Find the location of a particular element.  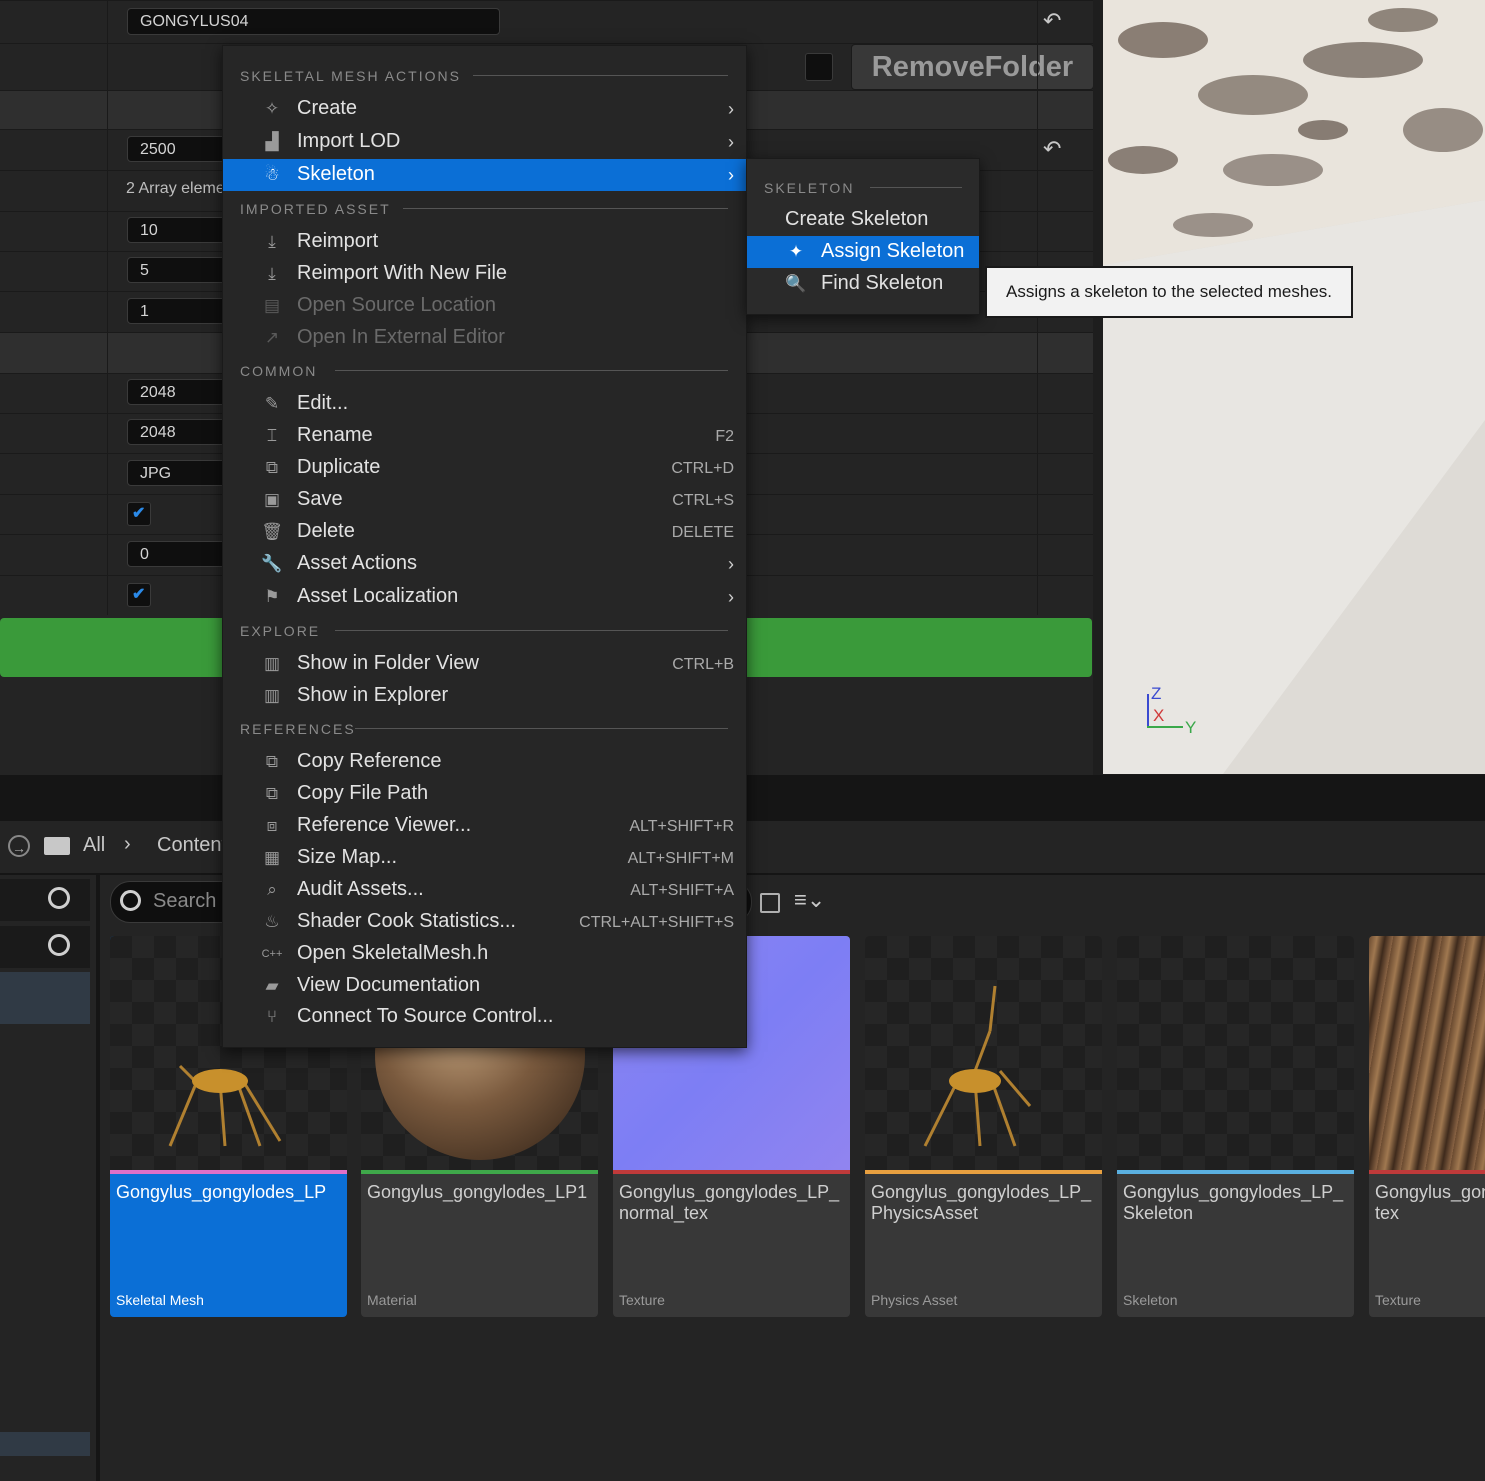

menu-item-save: ▣ Save CTRL+S is located at coordinates (484, 500).